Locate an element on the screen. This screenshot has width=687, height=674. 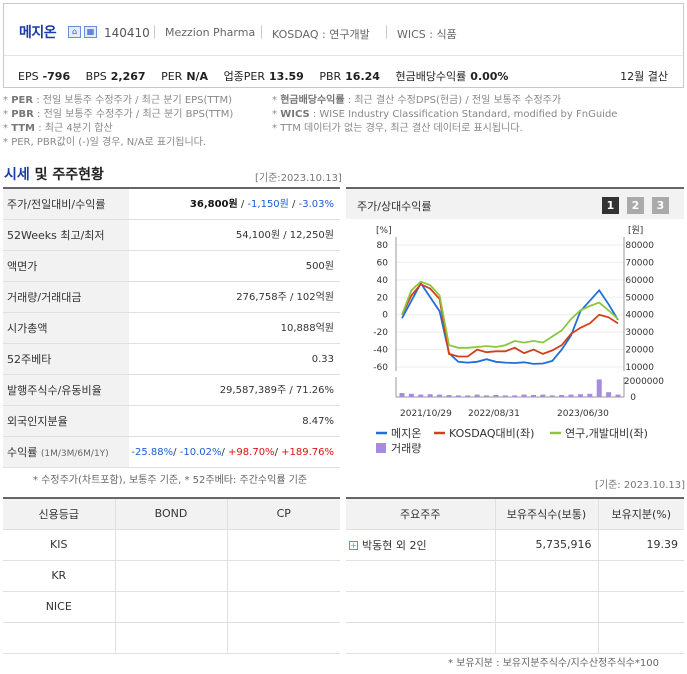
right-tick-label: 80000 is located at coordinates (639, 246).